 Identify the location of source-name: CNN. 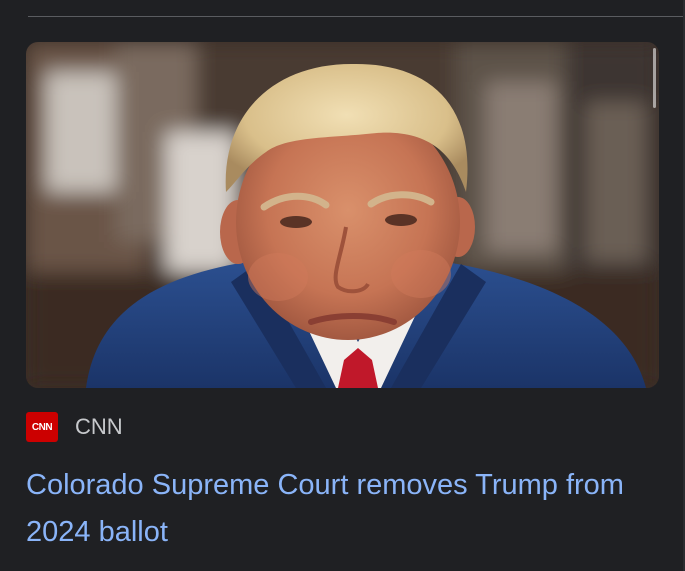
(99, 426).